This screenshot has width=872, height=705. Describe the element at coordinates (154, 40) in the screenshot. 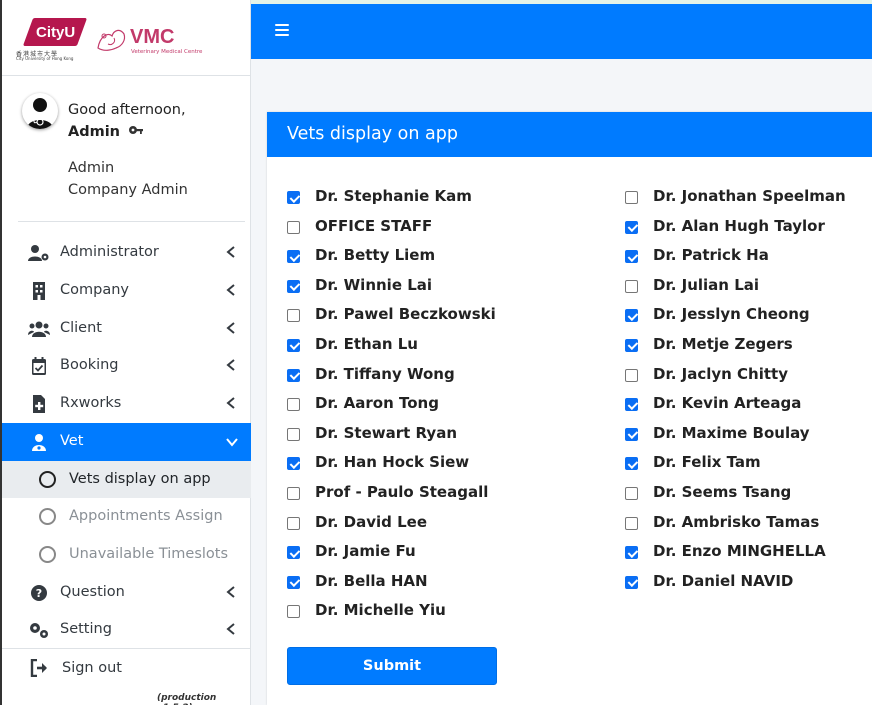

I see `vmc-logo: VMC Veterinary Medical Centre` at that location.